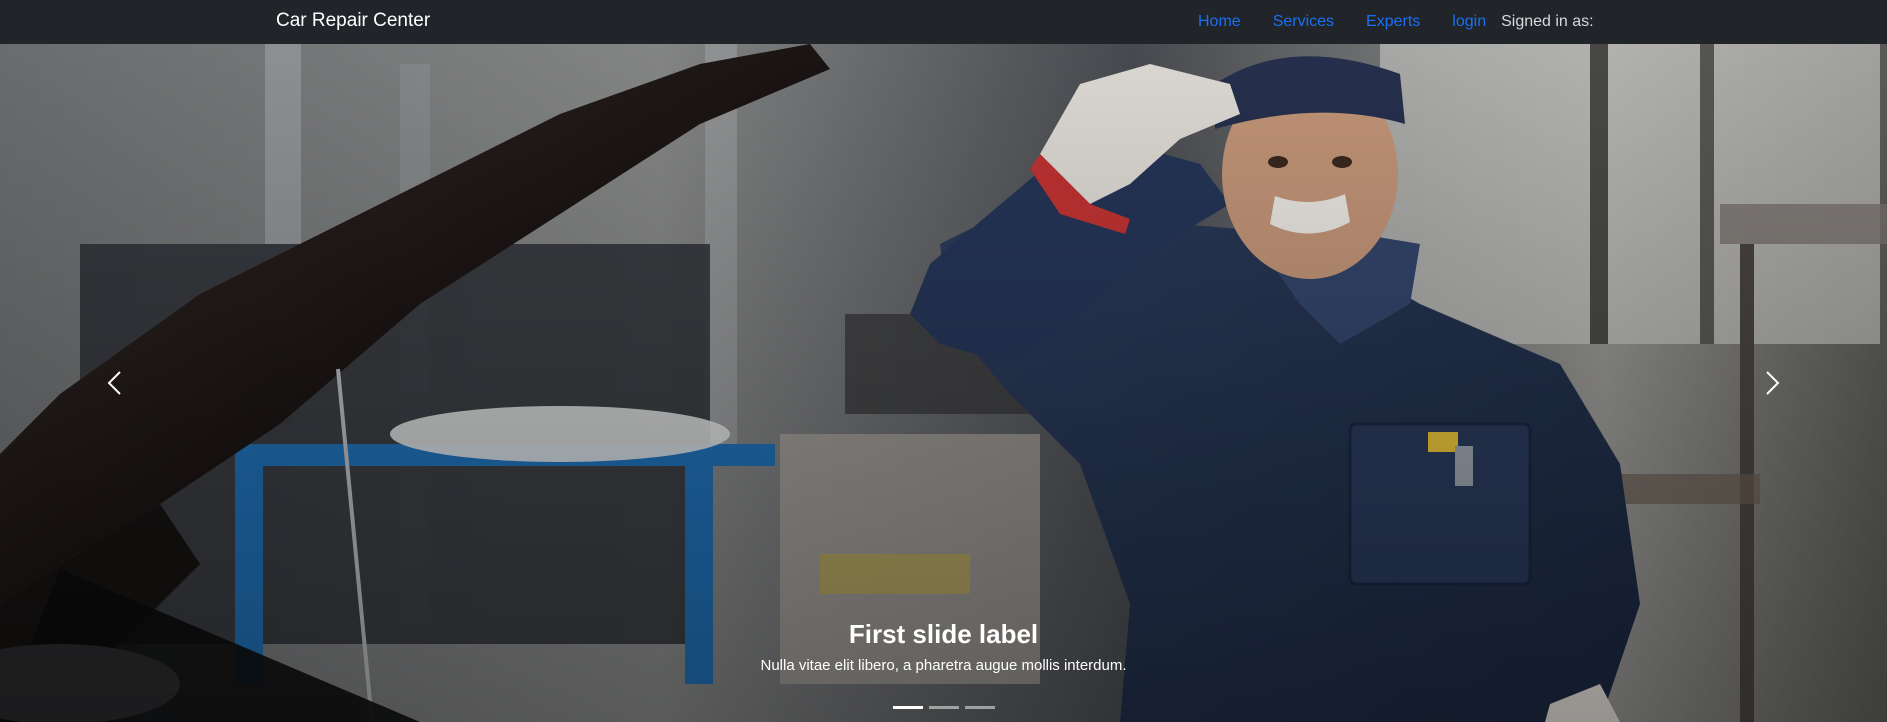 Image resolution: width=1887 pixels, height=722 pixels. Describe the element at coordinates (1219, 22) in the screenshot. I see `nav-link-home: Home` at that location.